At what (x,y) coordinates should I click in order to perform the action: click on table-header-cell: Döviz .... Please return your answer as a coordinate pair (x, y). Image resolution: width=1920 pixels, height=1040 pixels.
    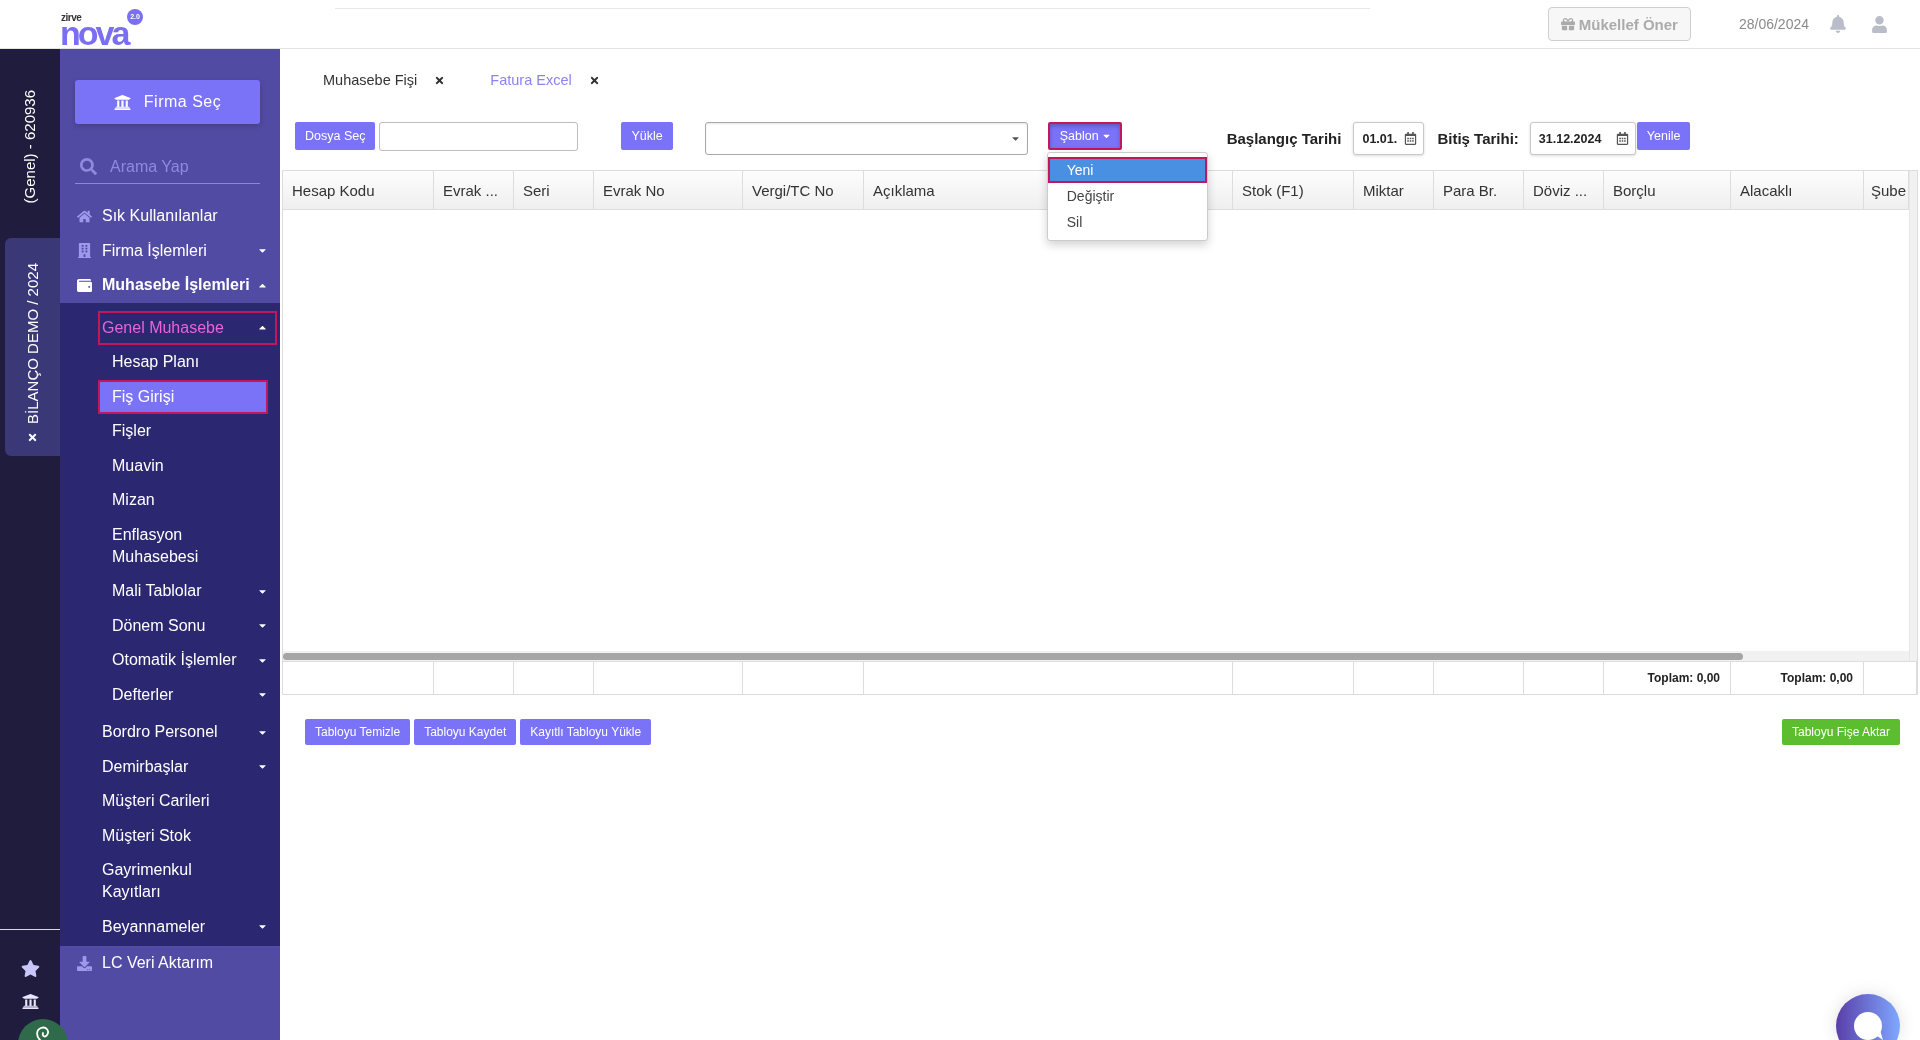
    Looking at the image, I should click on (1564, 190).